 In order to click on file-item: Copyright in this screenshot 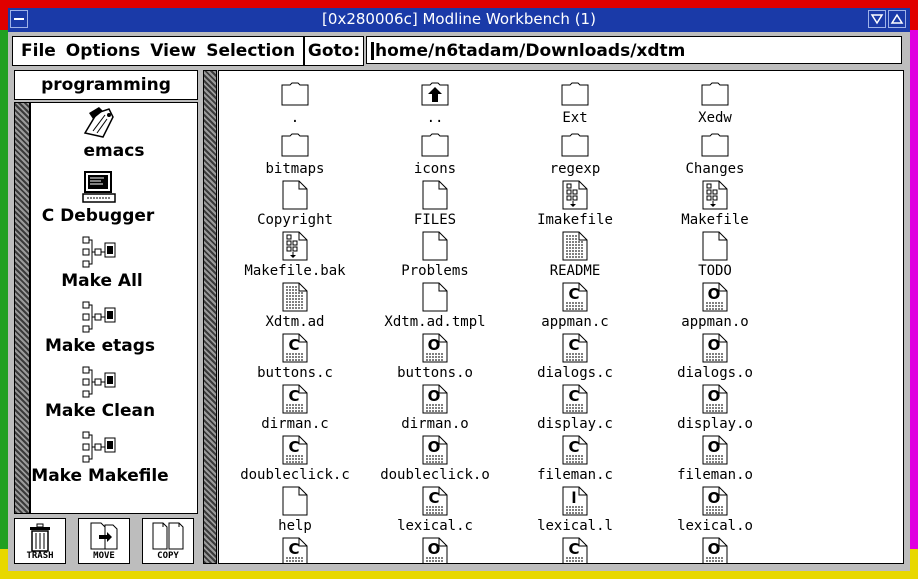, I will do `click(295, 204)`.